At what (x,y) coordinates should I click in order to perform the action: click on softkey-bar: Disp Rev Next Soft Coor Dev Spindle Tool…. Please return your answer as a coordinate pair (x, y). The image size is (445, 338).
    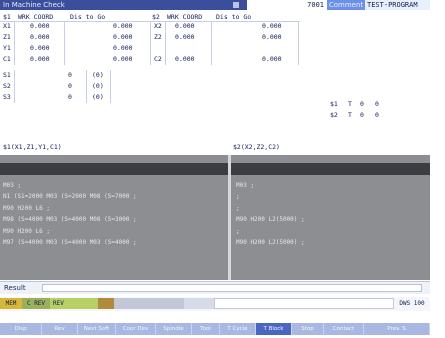
    Looking at the image, I should click on (215, 329).